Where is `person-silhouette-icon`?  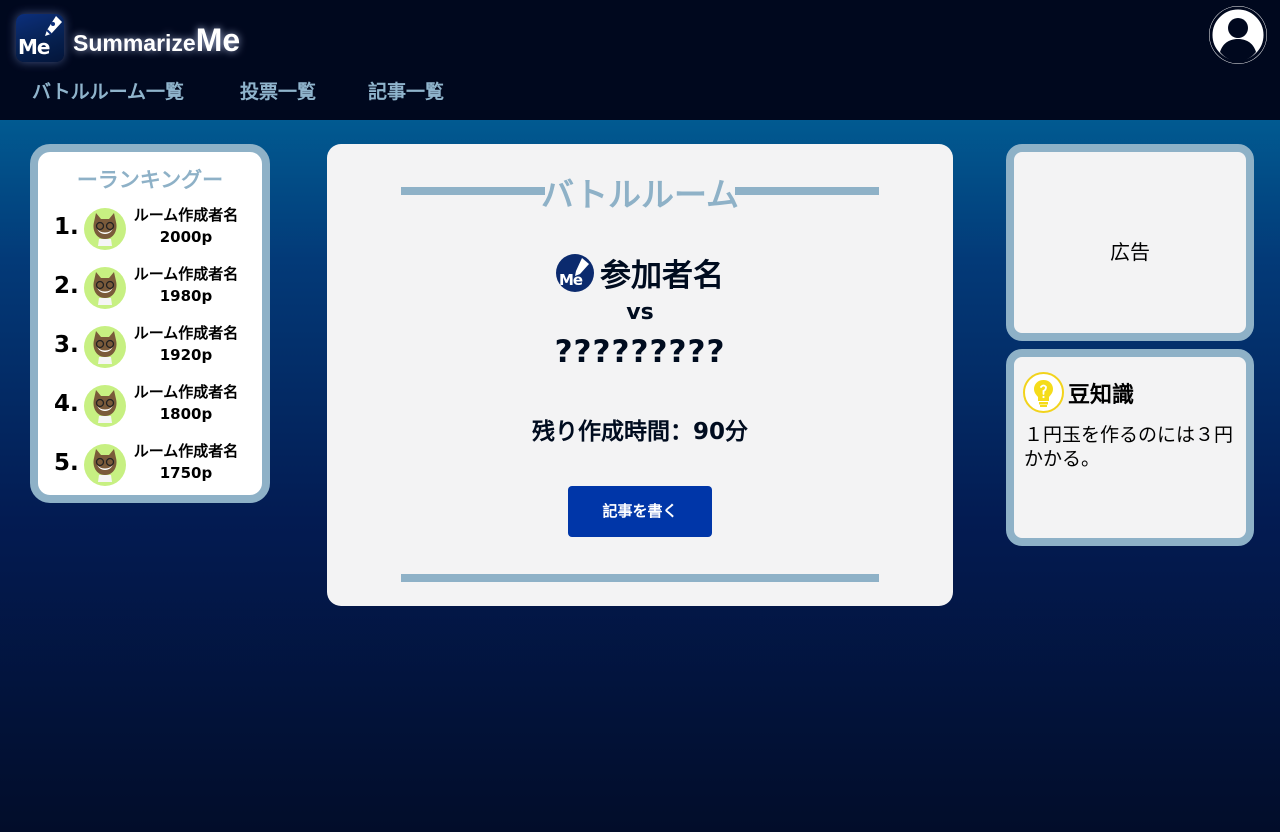
person-silhouette-icon is located at coordinates (1238, 35).